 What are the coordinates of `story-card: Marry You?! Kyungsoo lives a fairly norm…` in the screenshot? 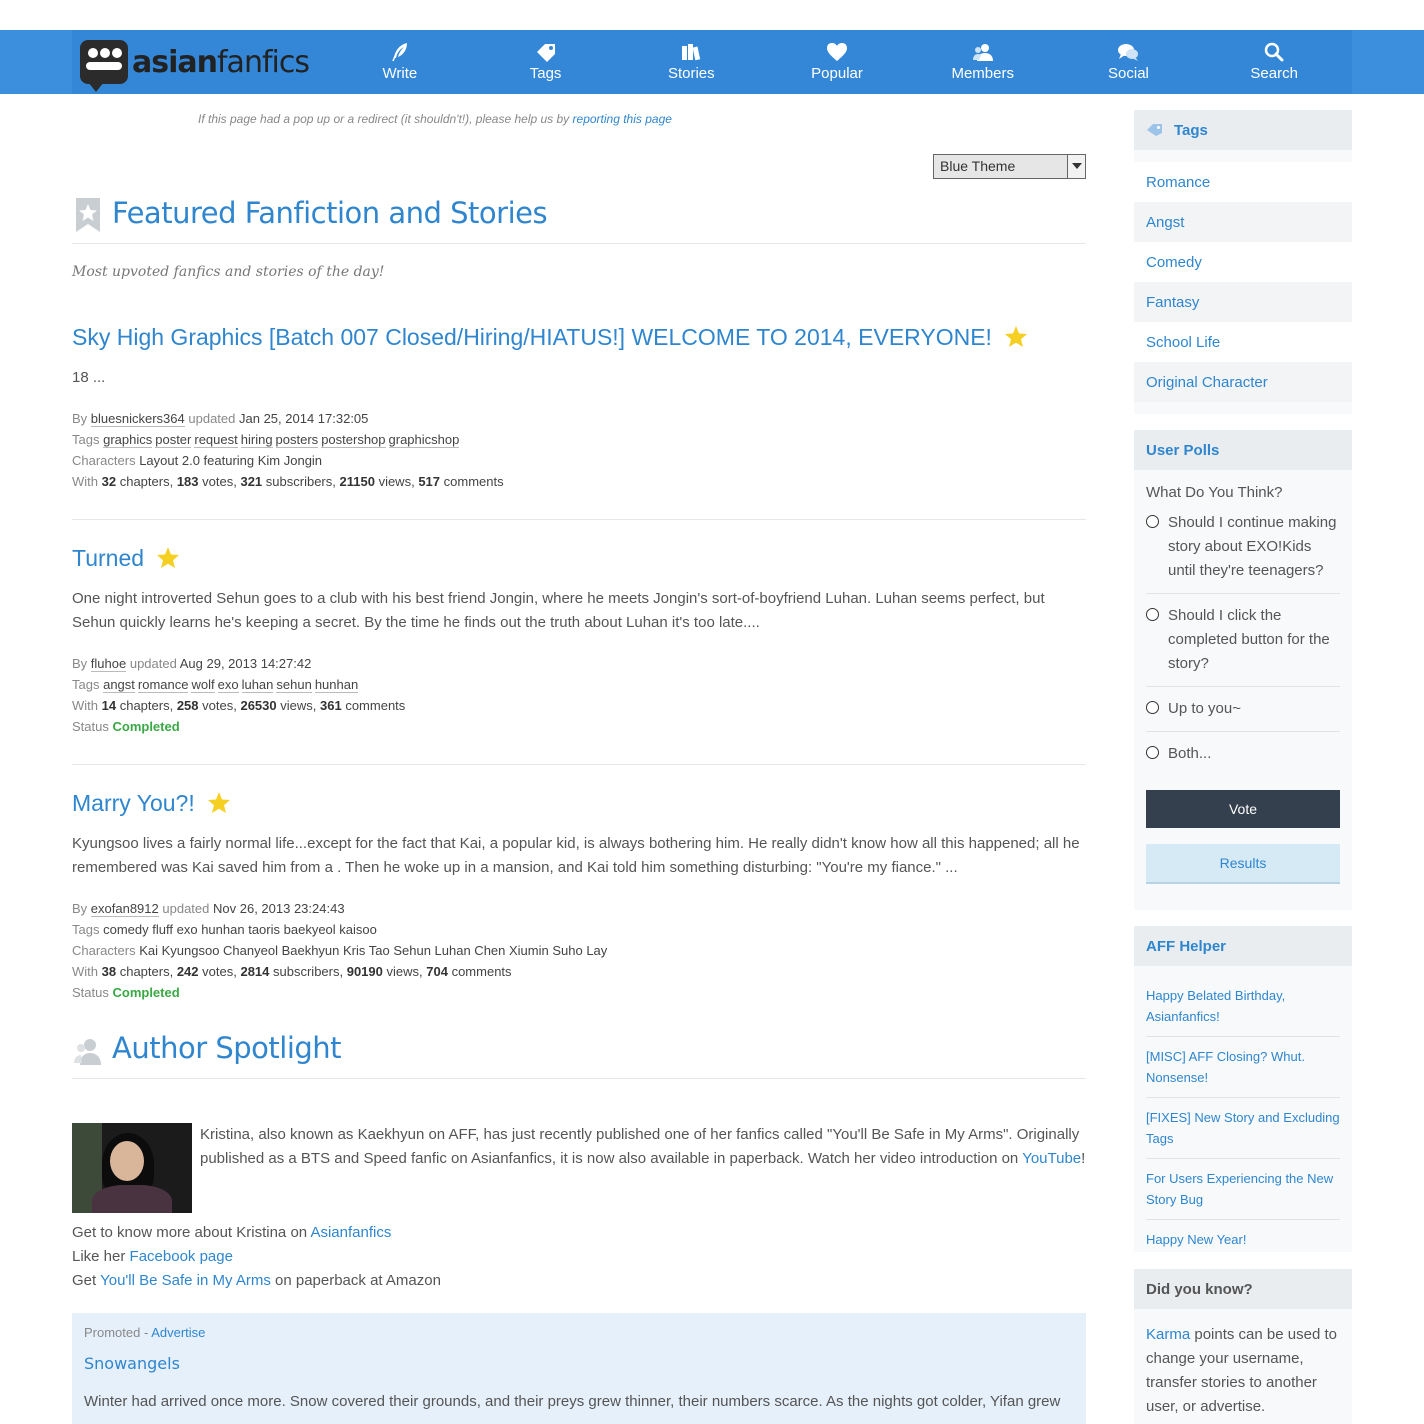 It's located at (579, 898).